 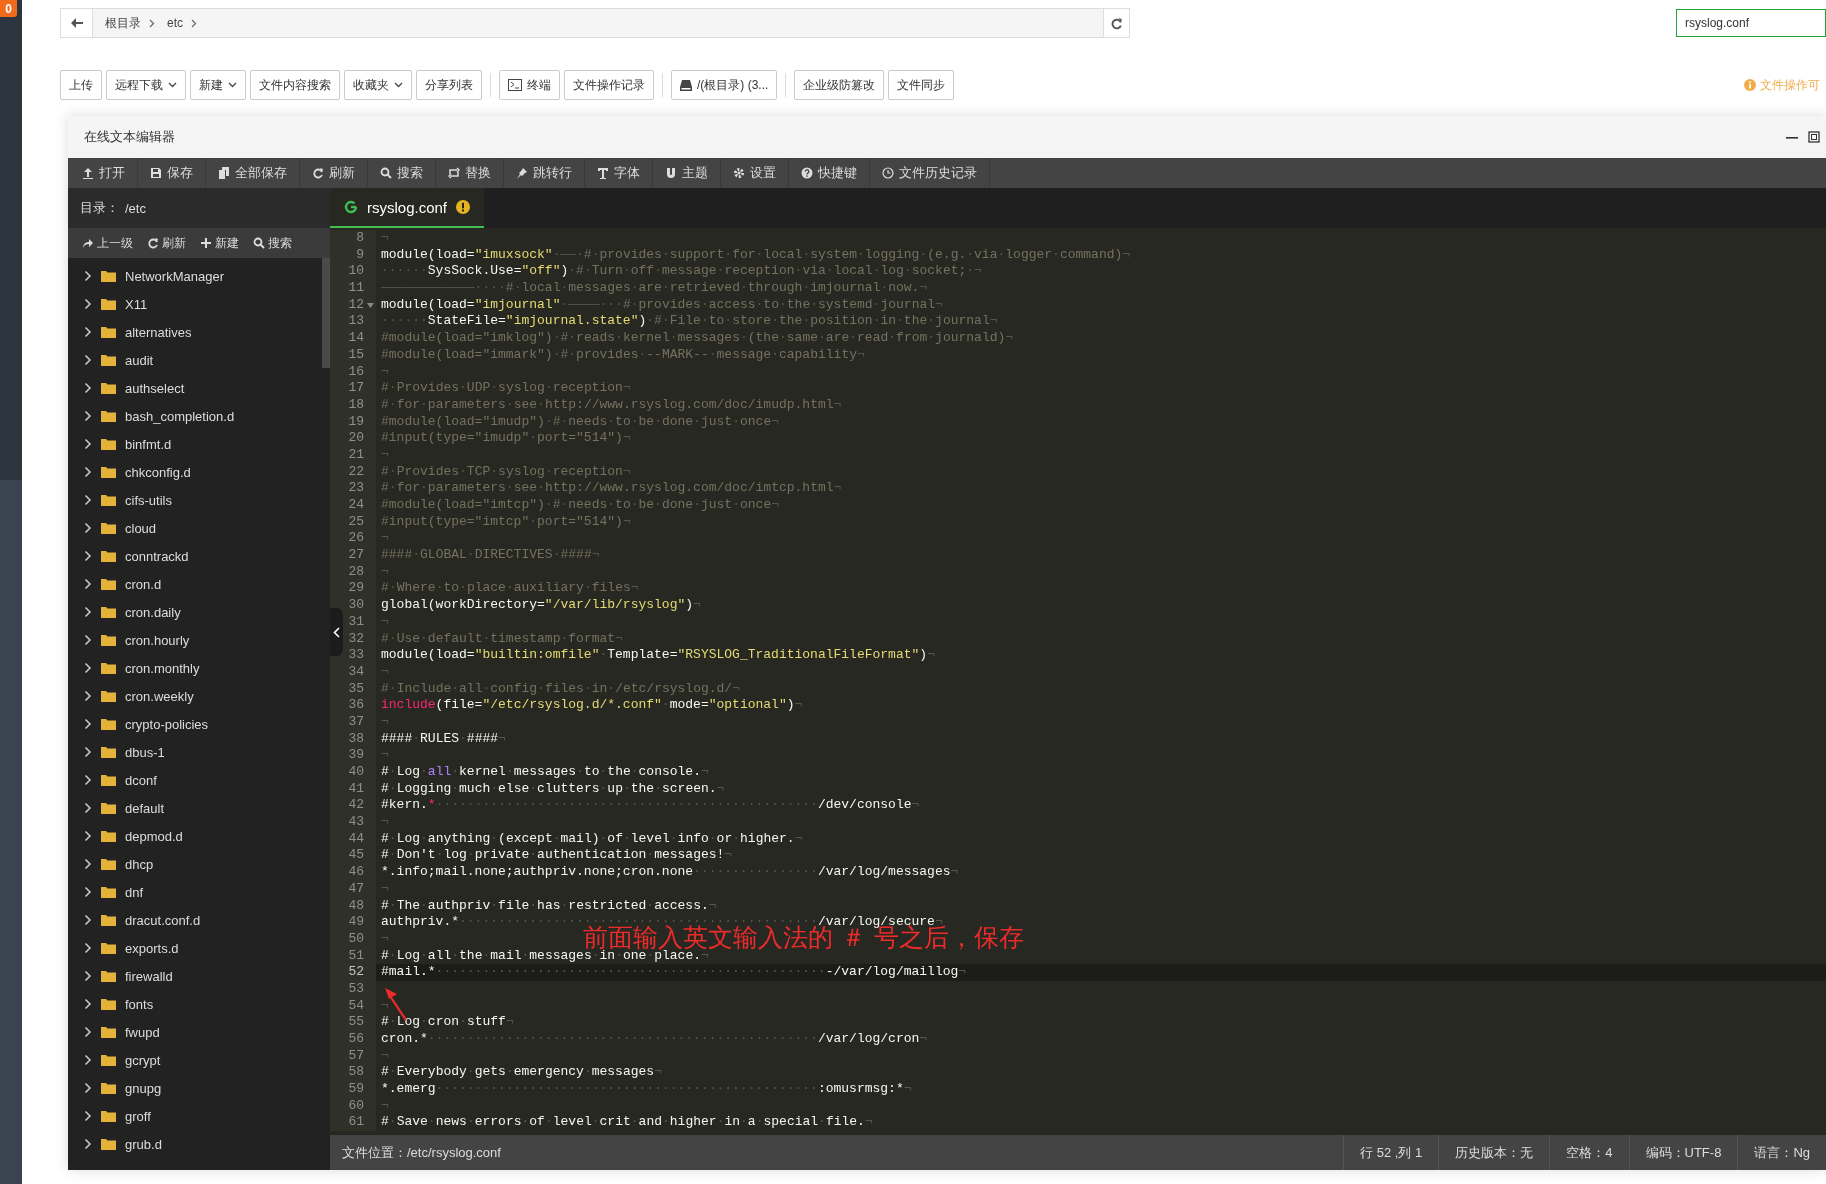 What do you see at coordinates (194, 360) in the screenshot?
I see `tree-item: audit` at bounding box center [194, 360].